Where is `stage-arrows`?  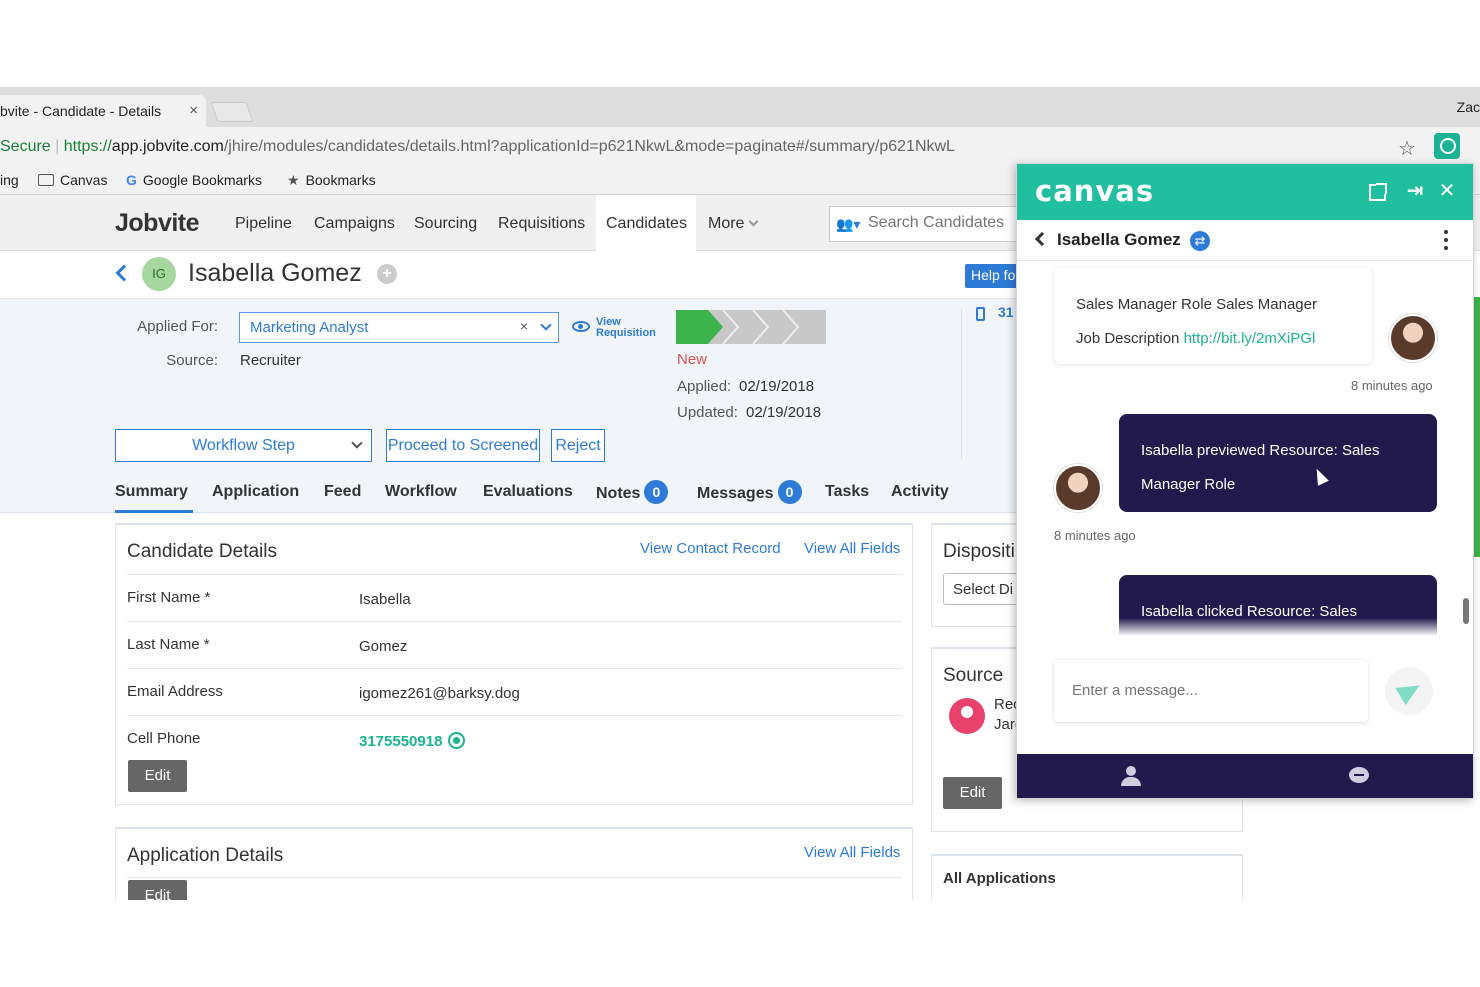 stage-arrows is located at coordinates (738, 327).